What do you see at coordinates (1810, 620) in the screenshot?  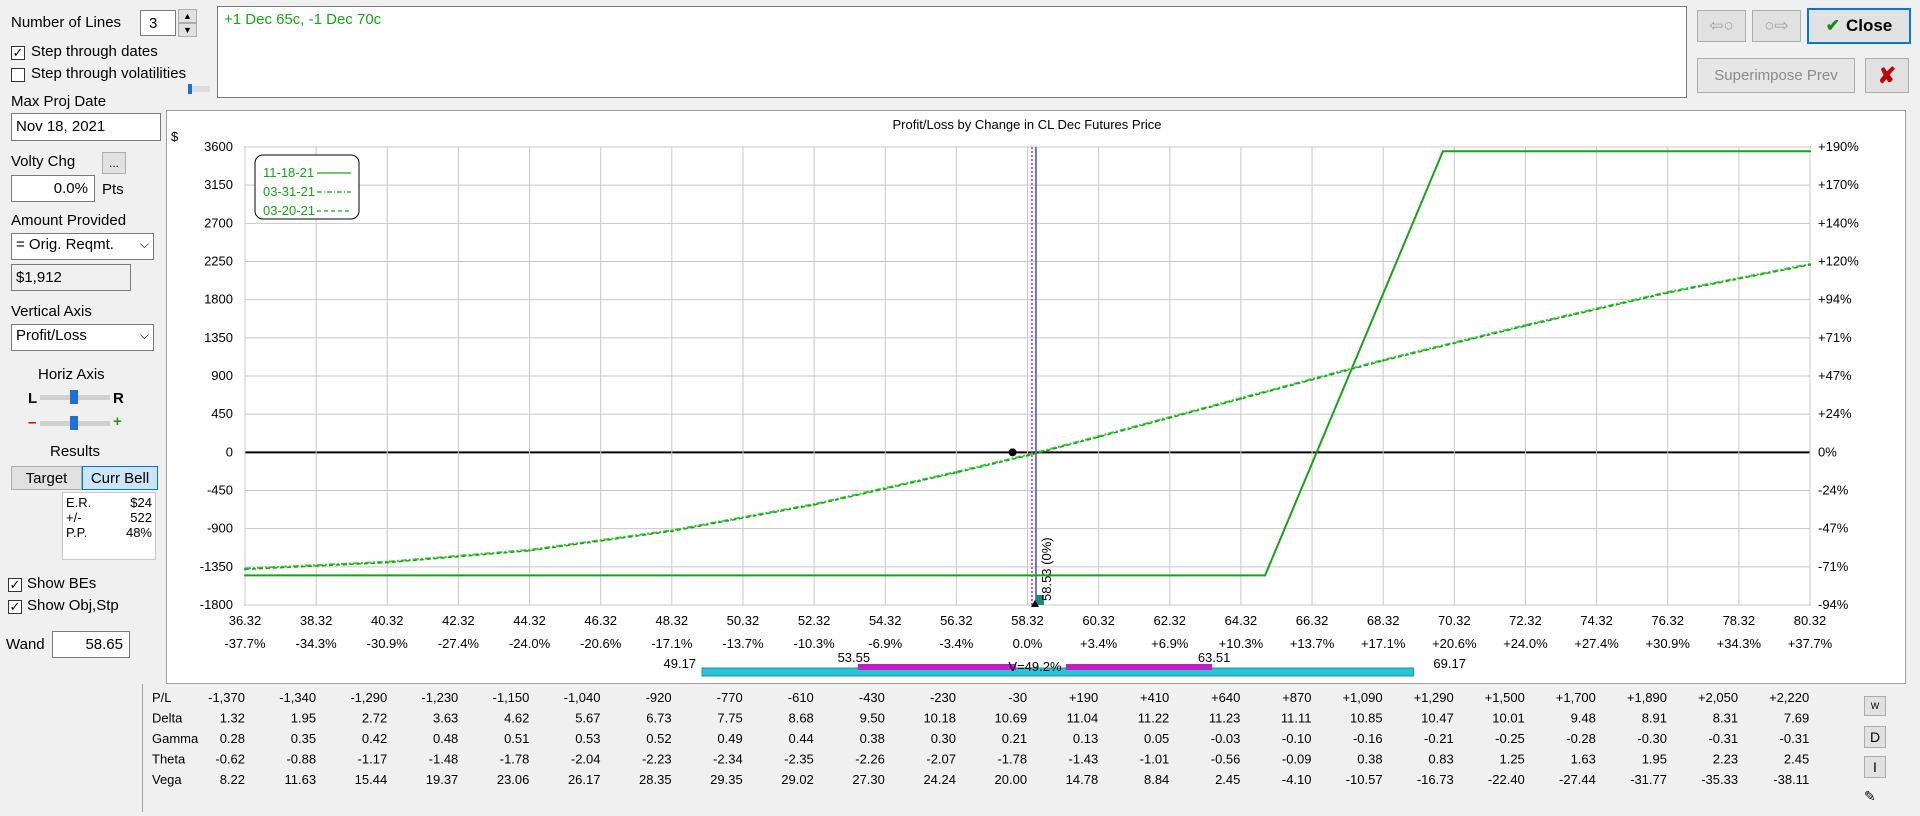 I see `x-tick-label: 80.32` at bounding box center [1810, 620].